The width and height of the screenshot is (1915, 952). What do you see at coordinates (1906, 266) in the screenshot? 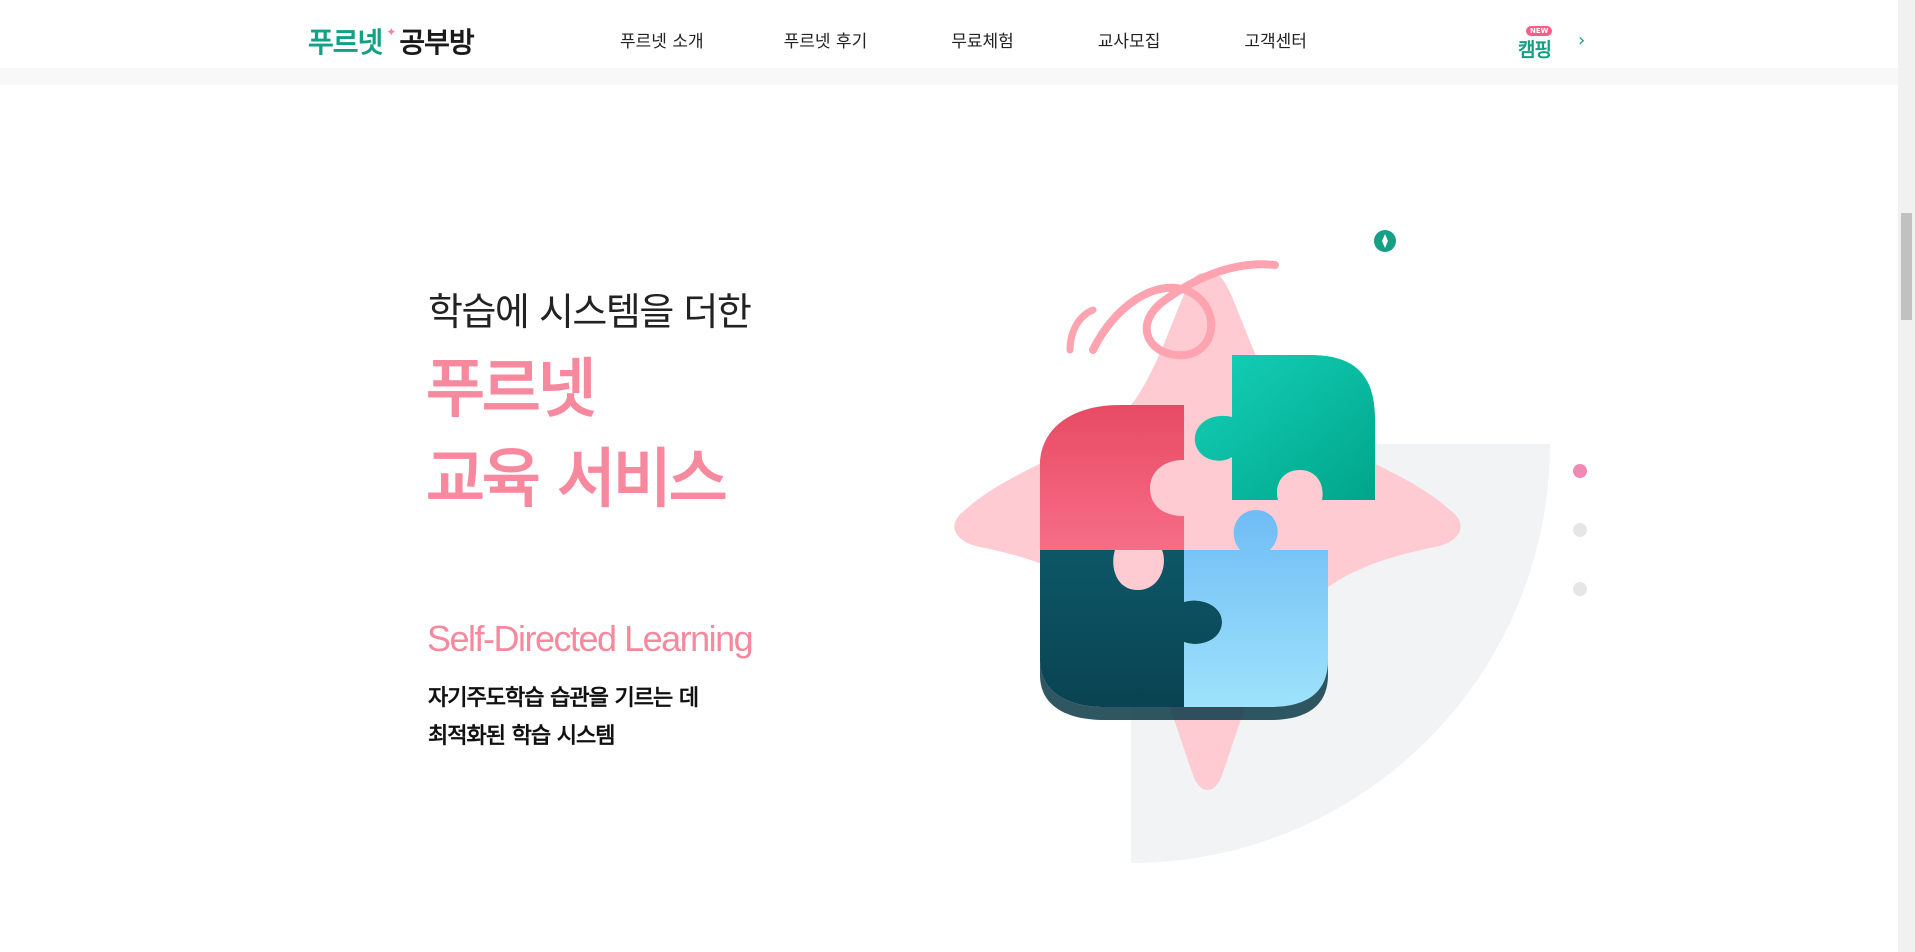
I see `scrollbar-thumb` at bounding box center [1906, 266].